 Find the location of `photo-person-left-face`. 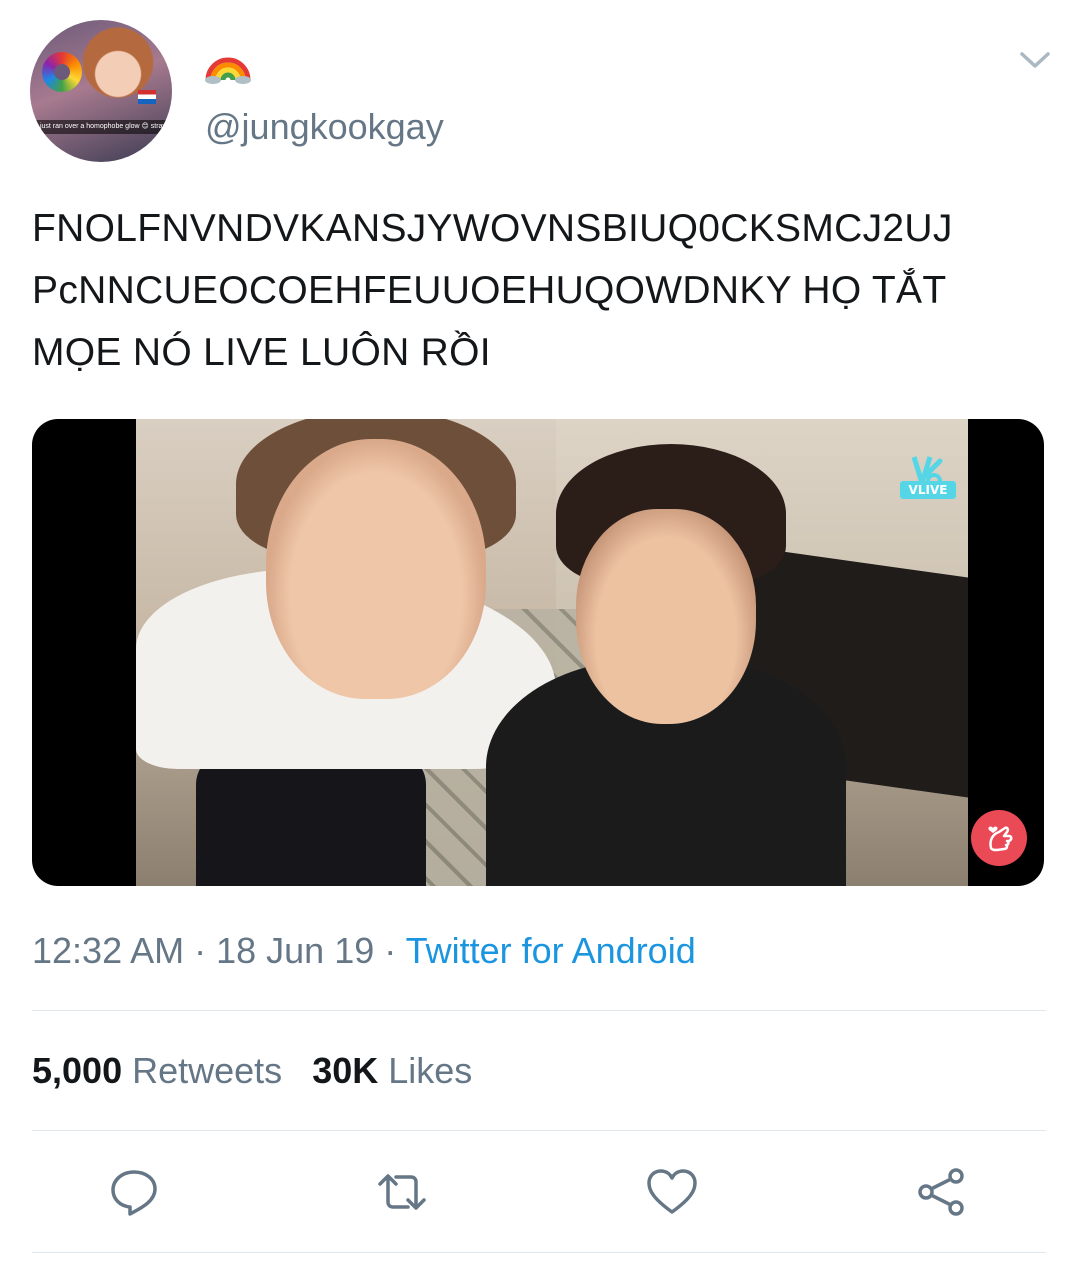

photo-person-left-face is located at coordinates (376, 569).